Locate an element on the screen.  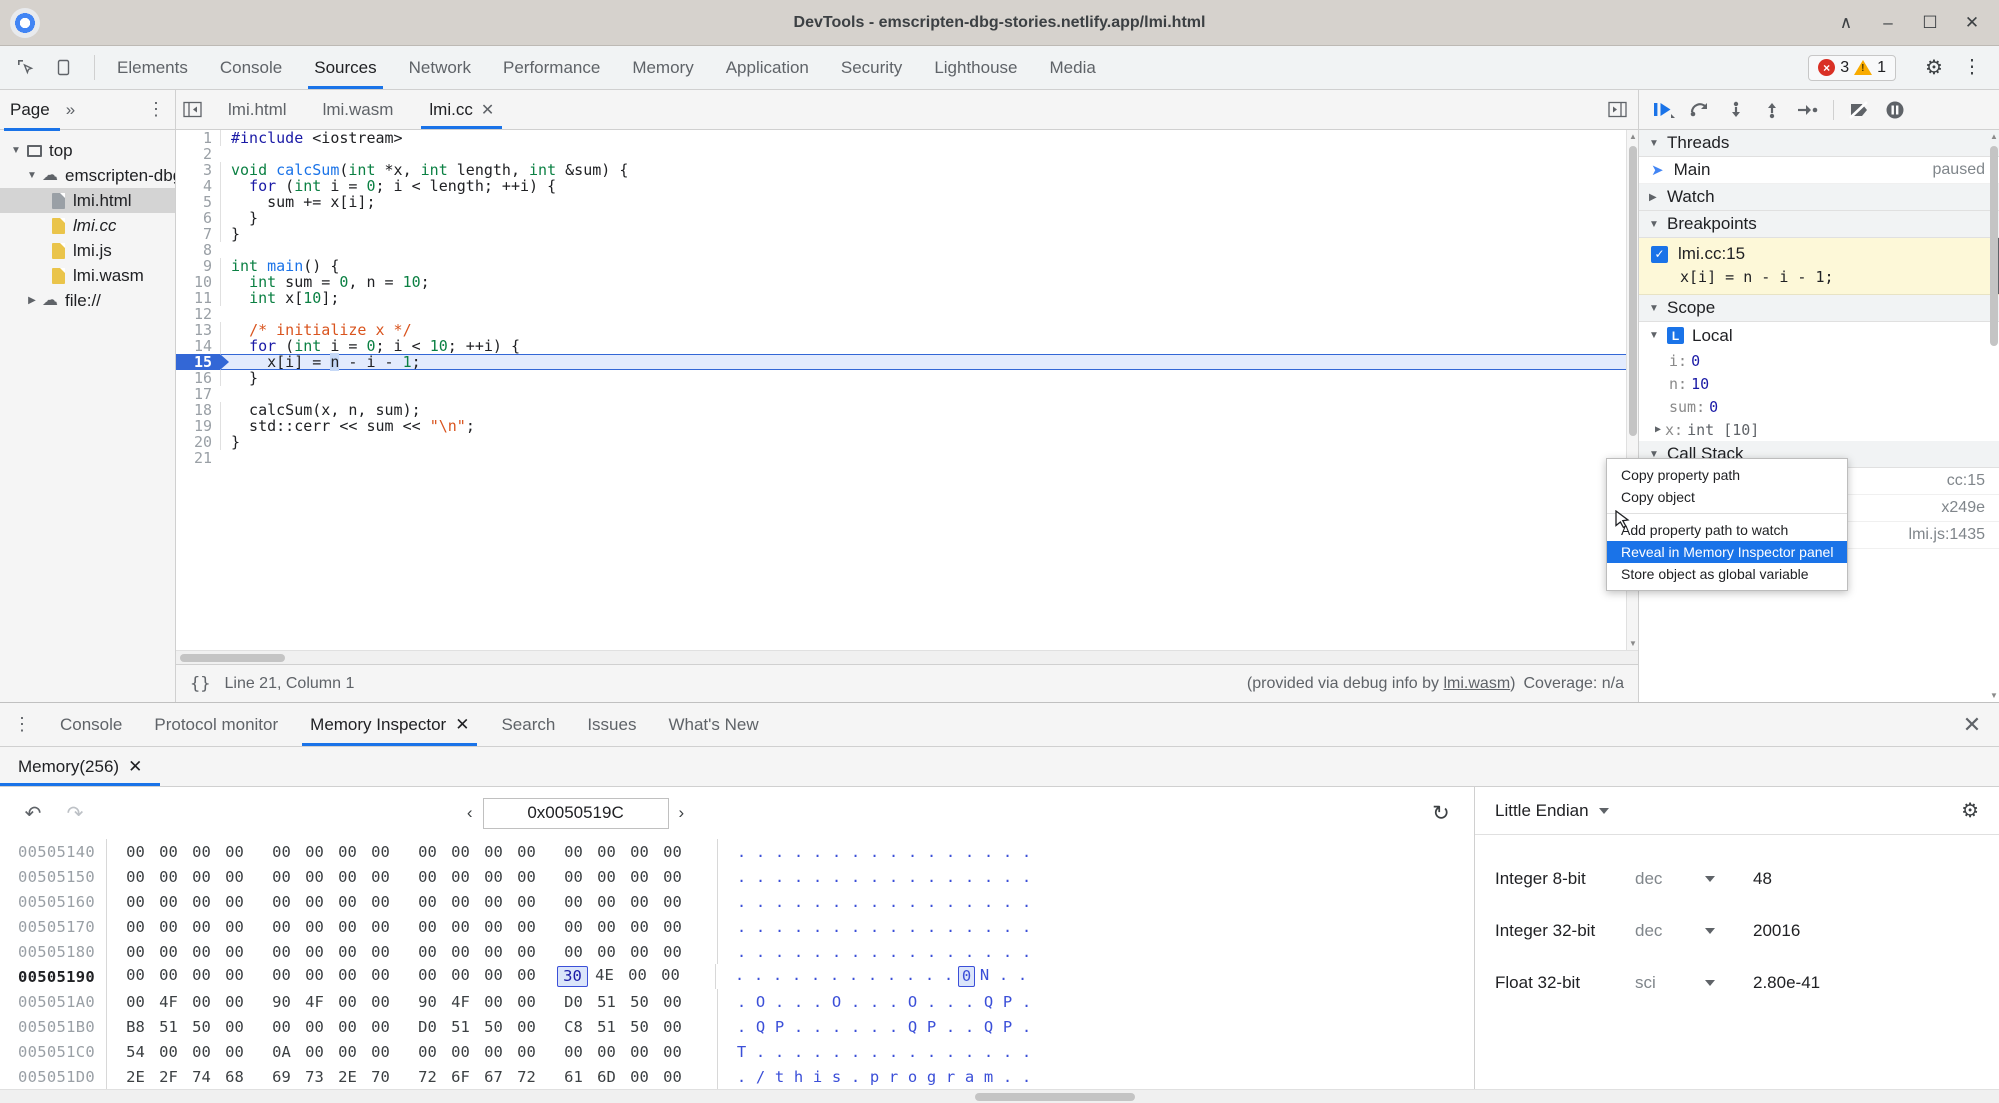
tree-item-lmi-wasm: lmi.wasm is located at coordinates (87, 275).